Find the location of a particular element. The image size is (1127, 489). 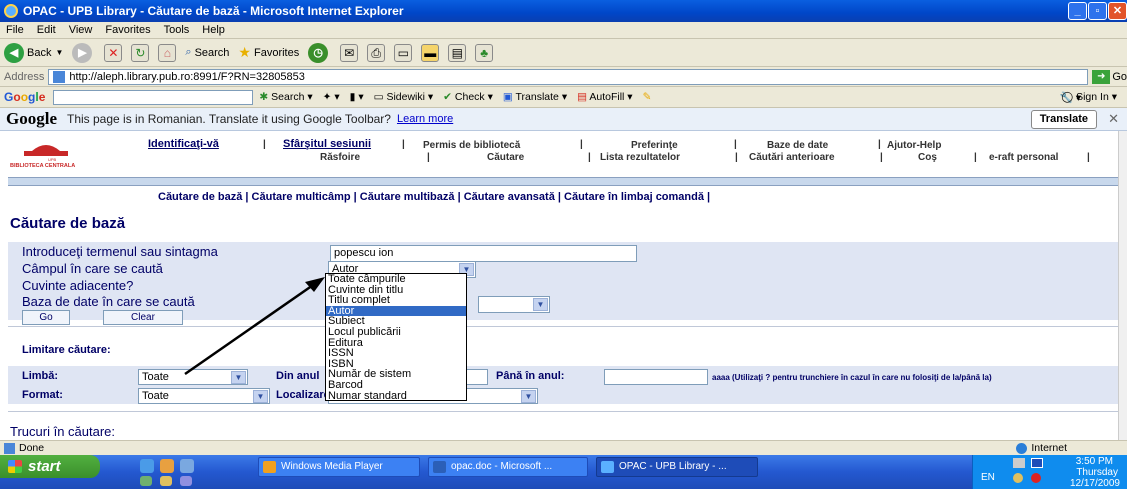

back-arrow-icon: ◀ is located at coordinates (14, 52).